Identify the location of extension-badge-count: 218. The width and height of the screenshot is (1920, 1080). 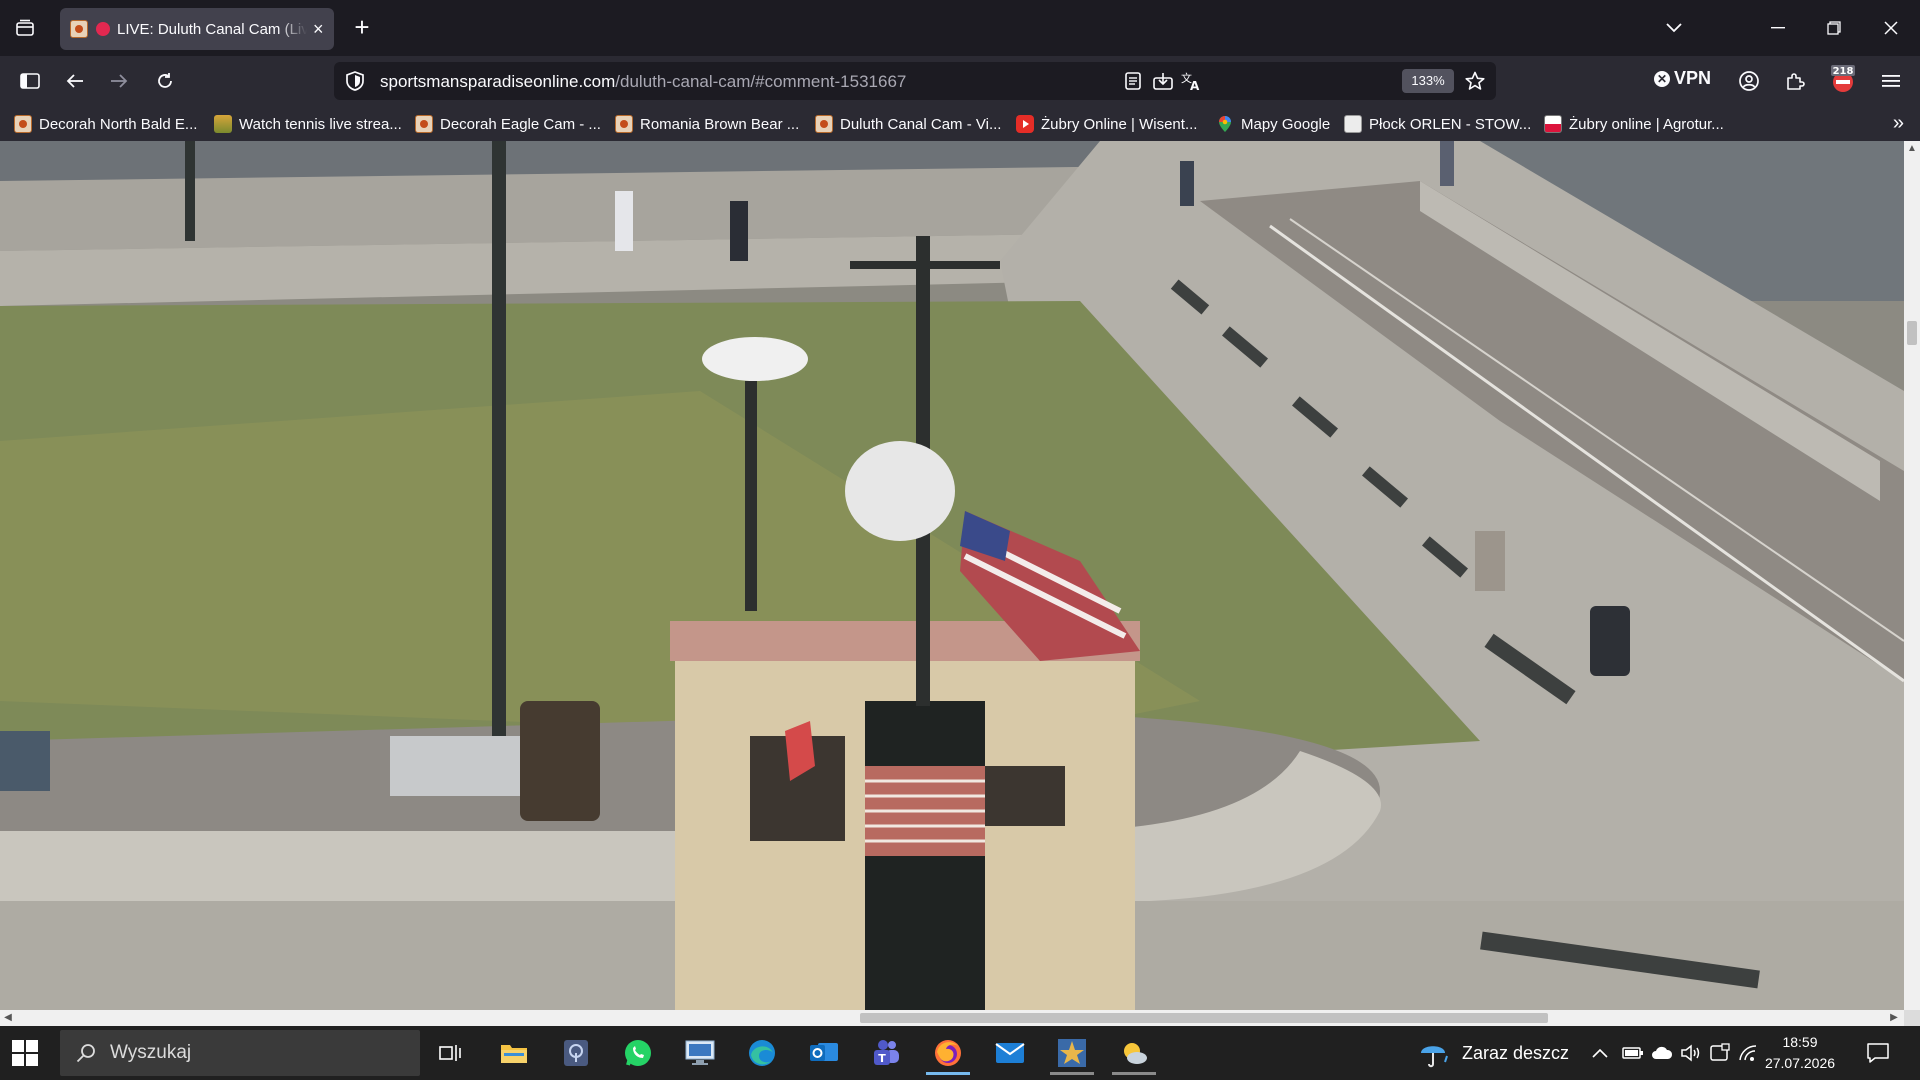
(1843, 71).